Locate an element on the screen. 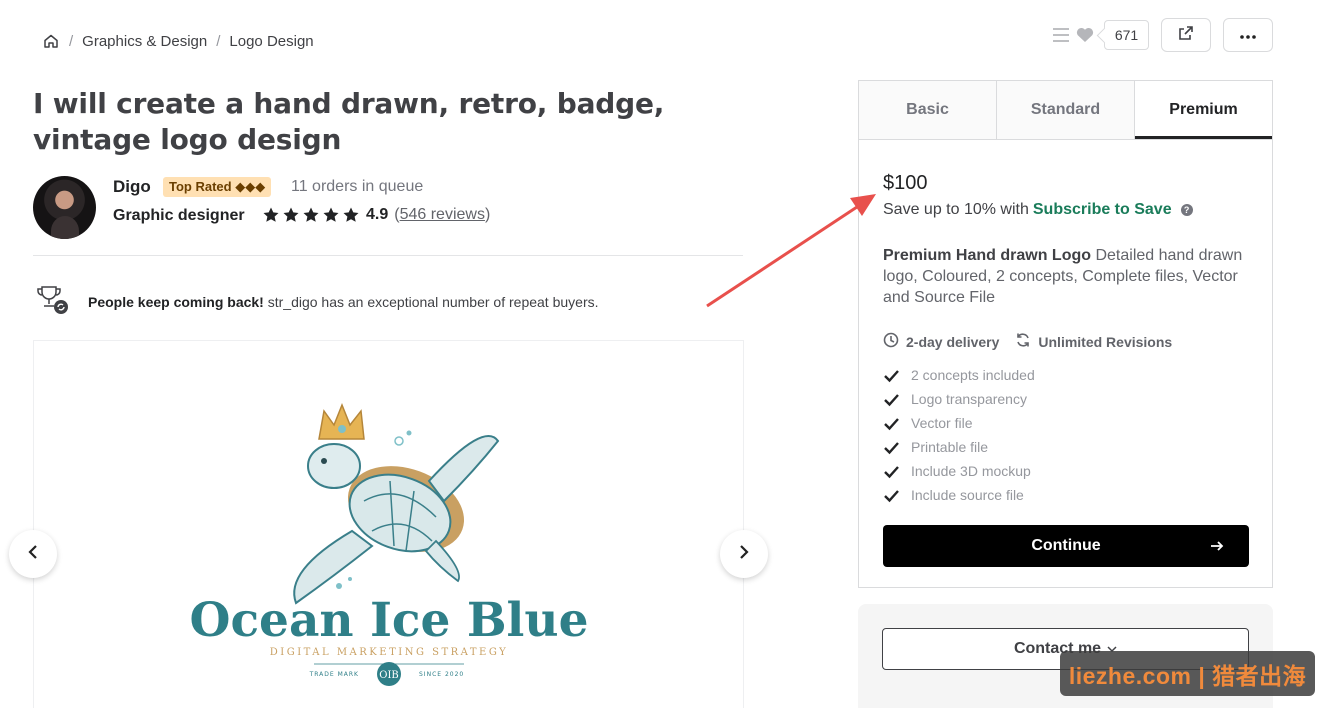 The height and width of the screenshot is (708, 1327). feature-item: Logo transparency is located at coordinates (959, 399).